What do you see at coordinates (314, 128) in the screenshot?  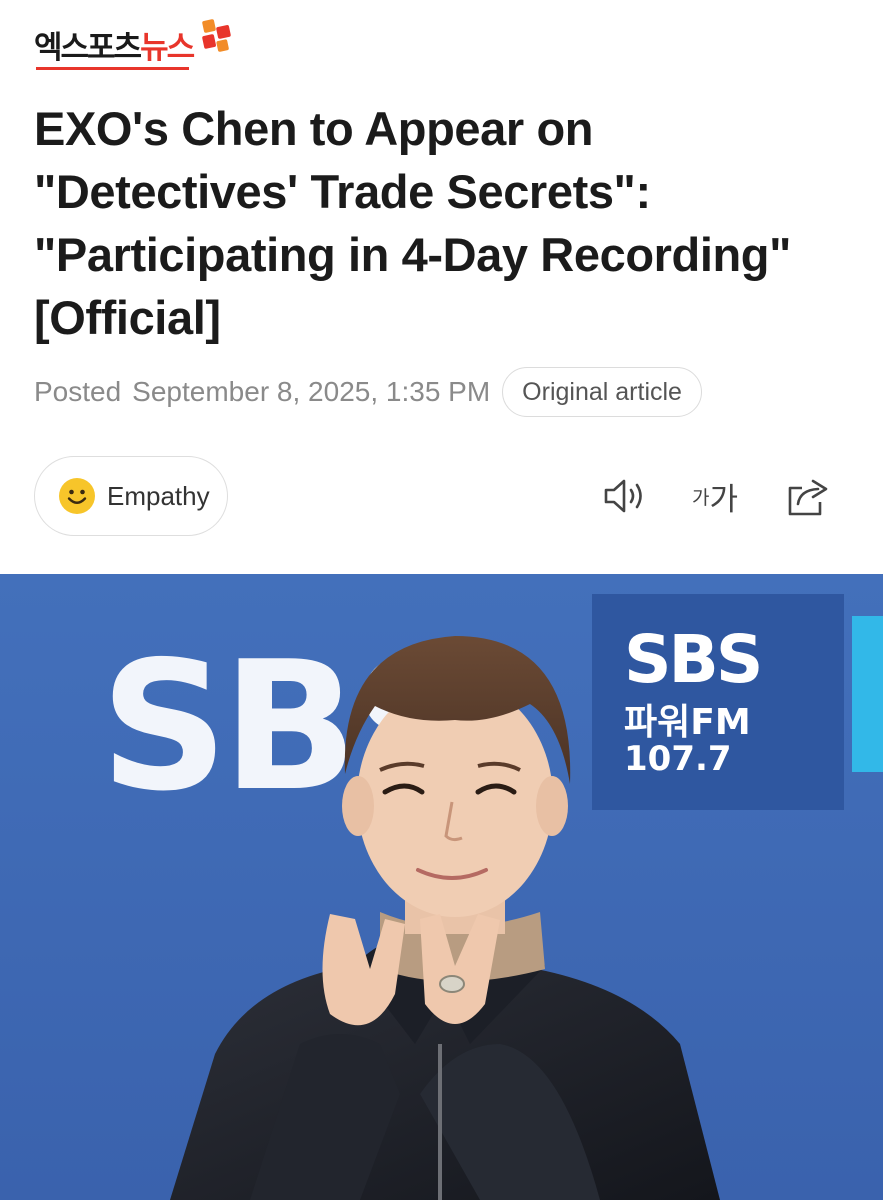 I see `title-line: EXO's Chen to Appear on` at bounding box center [314, 128].